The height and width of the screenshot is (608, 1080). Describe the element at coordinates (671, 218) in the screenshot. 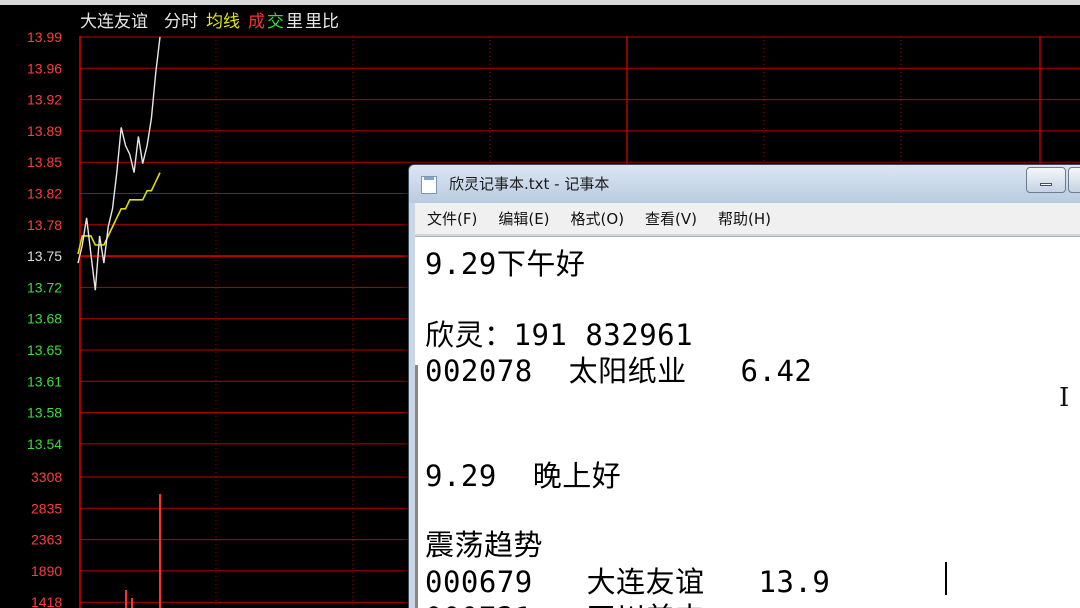

I see `menu-view: 查看(V)` at that location.